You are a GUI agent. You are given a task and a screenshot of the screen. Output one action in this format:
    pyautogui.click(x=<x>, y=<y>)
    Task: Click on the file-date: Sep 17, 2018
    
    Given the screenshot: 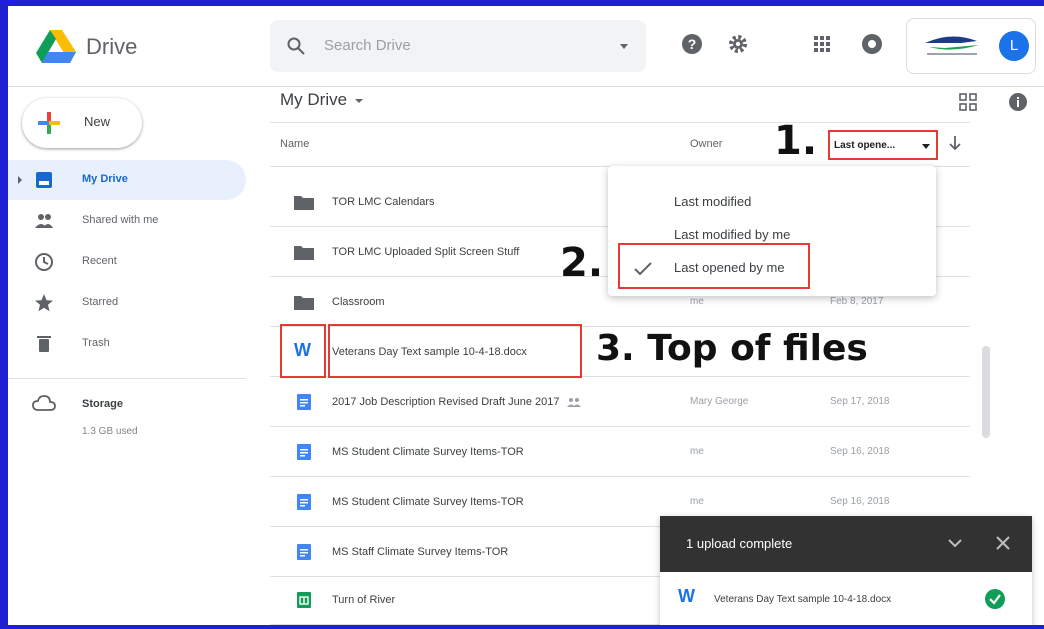 What is the action you would take?
    pyautogui.click(x=860, y=401)
    